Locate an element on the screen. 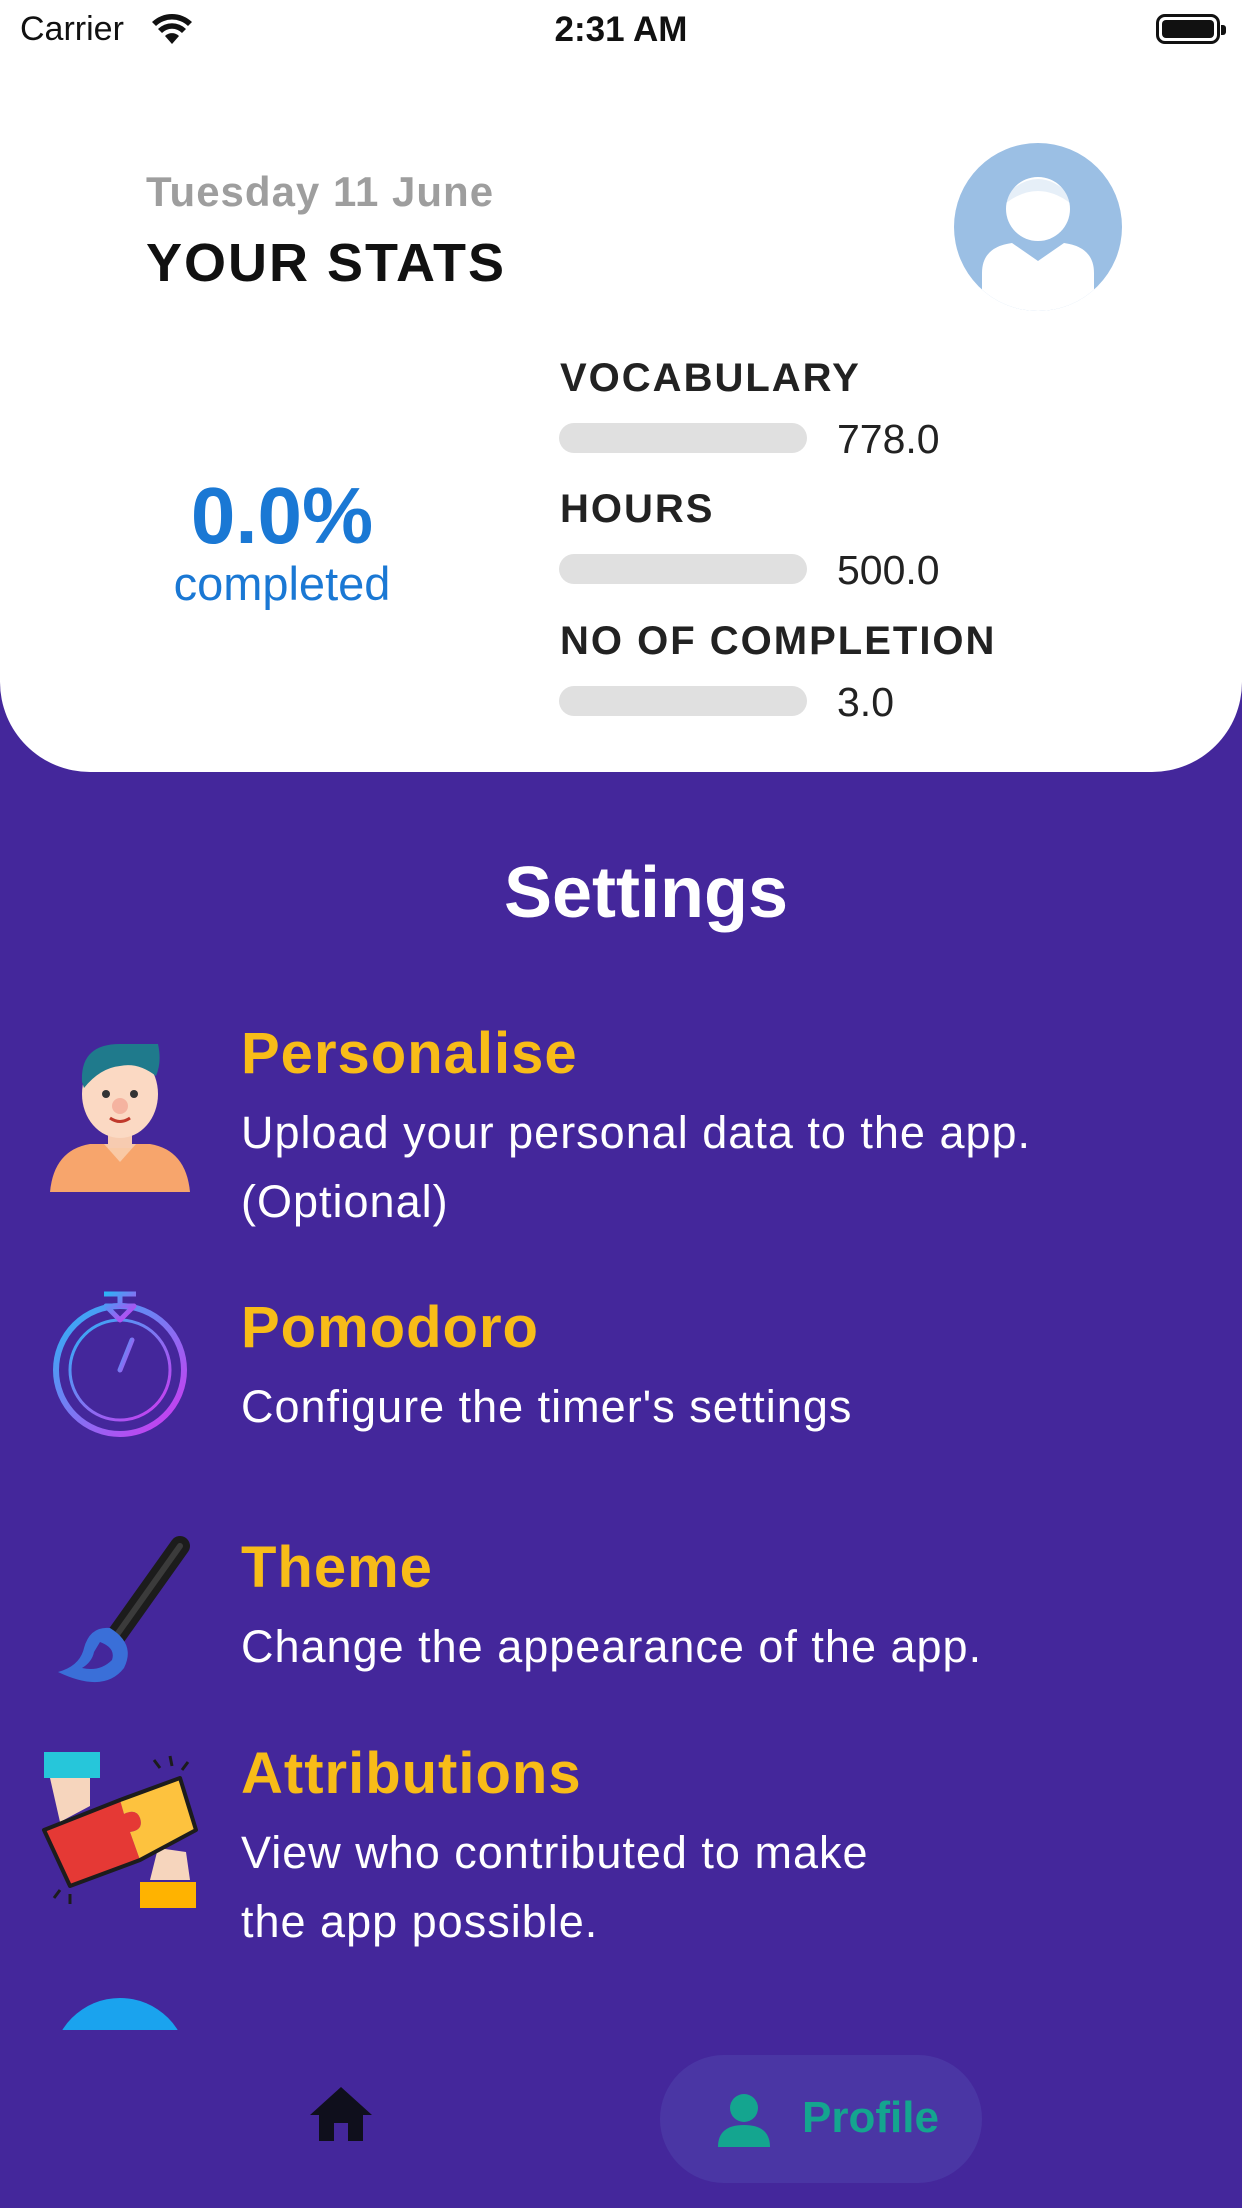 The image size is (1242, 2208). settings-item-title: Pomodoro is located at coordinates (390, 1327).